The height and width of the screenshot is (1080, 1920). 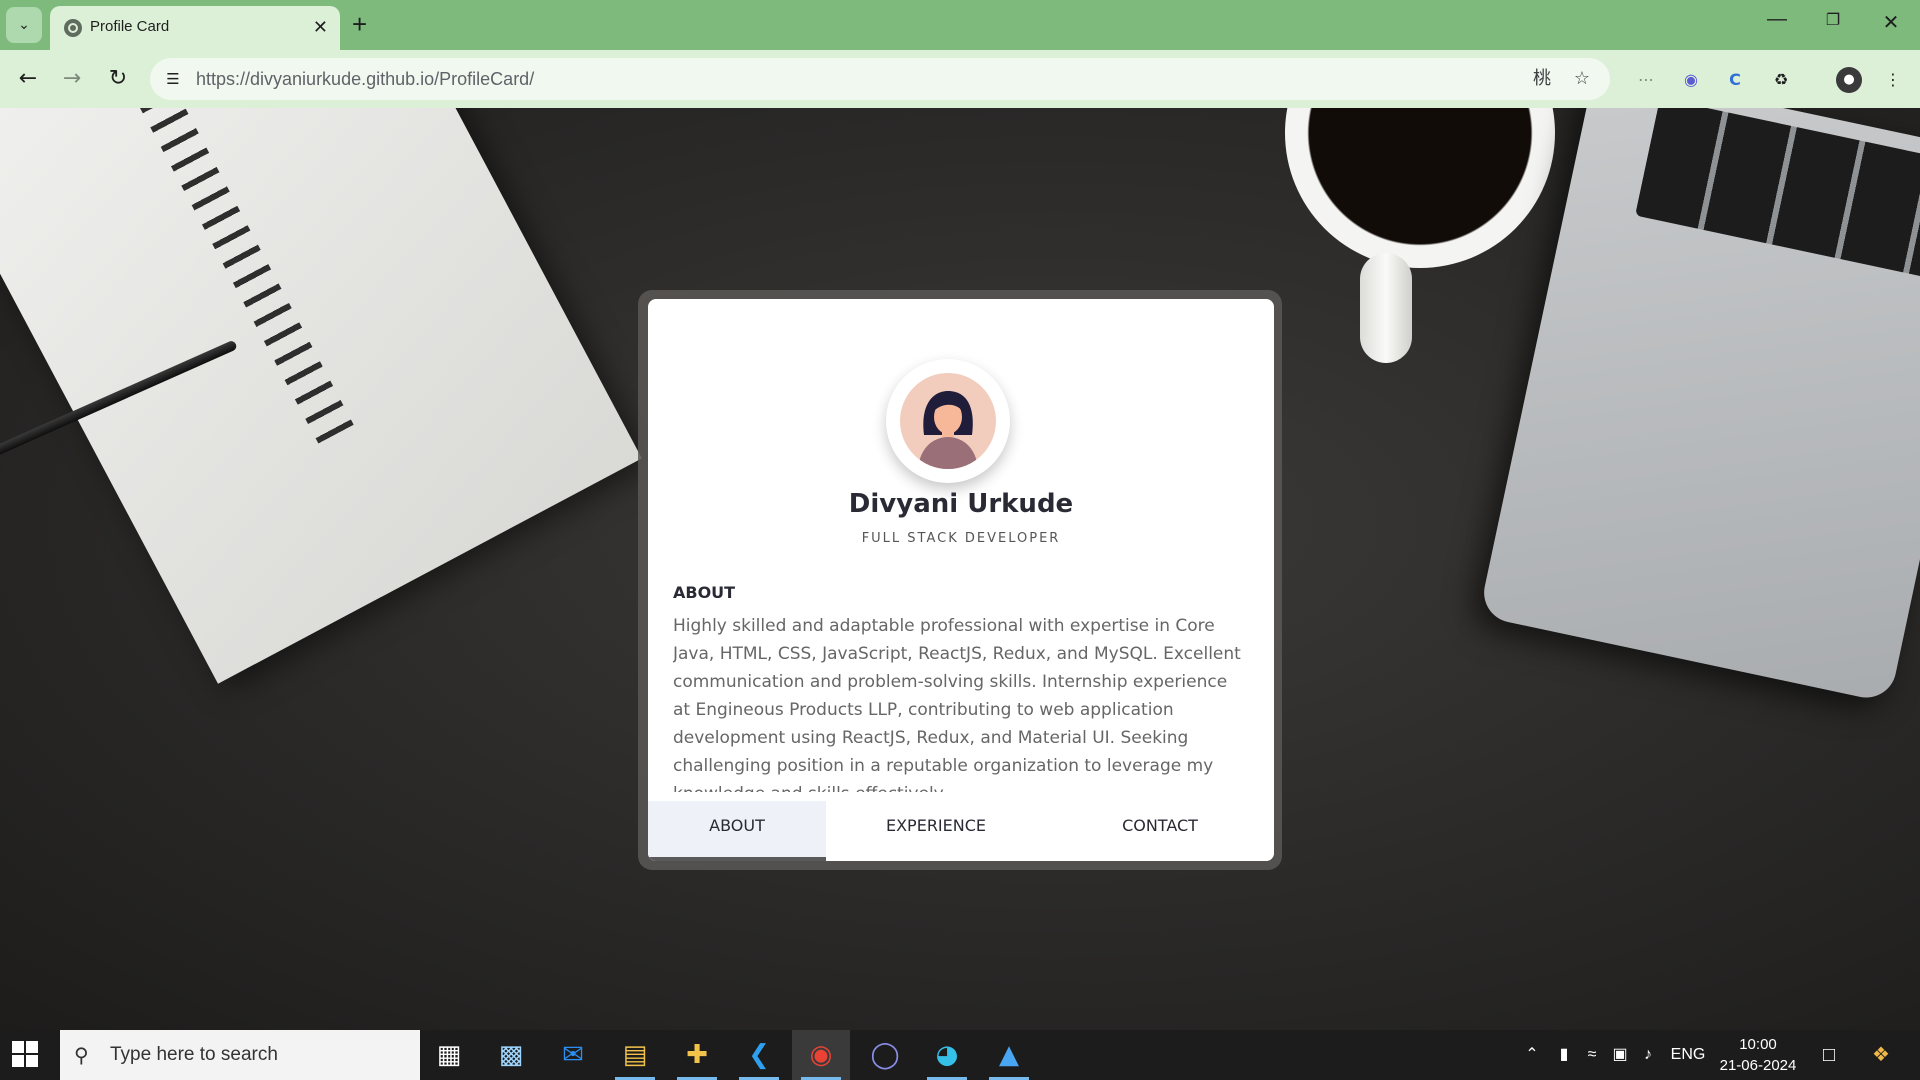 I want to click on volume-icon: ♪, so click(x=1648, y=1055).